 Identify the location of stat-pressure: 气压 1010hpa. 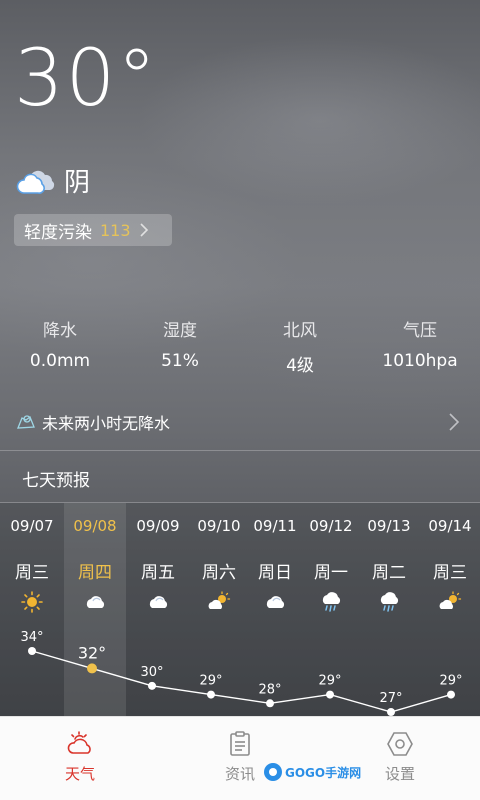
(420, 343).